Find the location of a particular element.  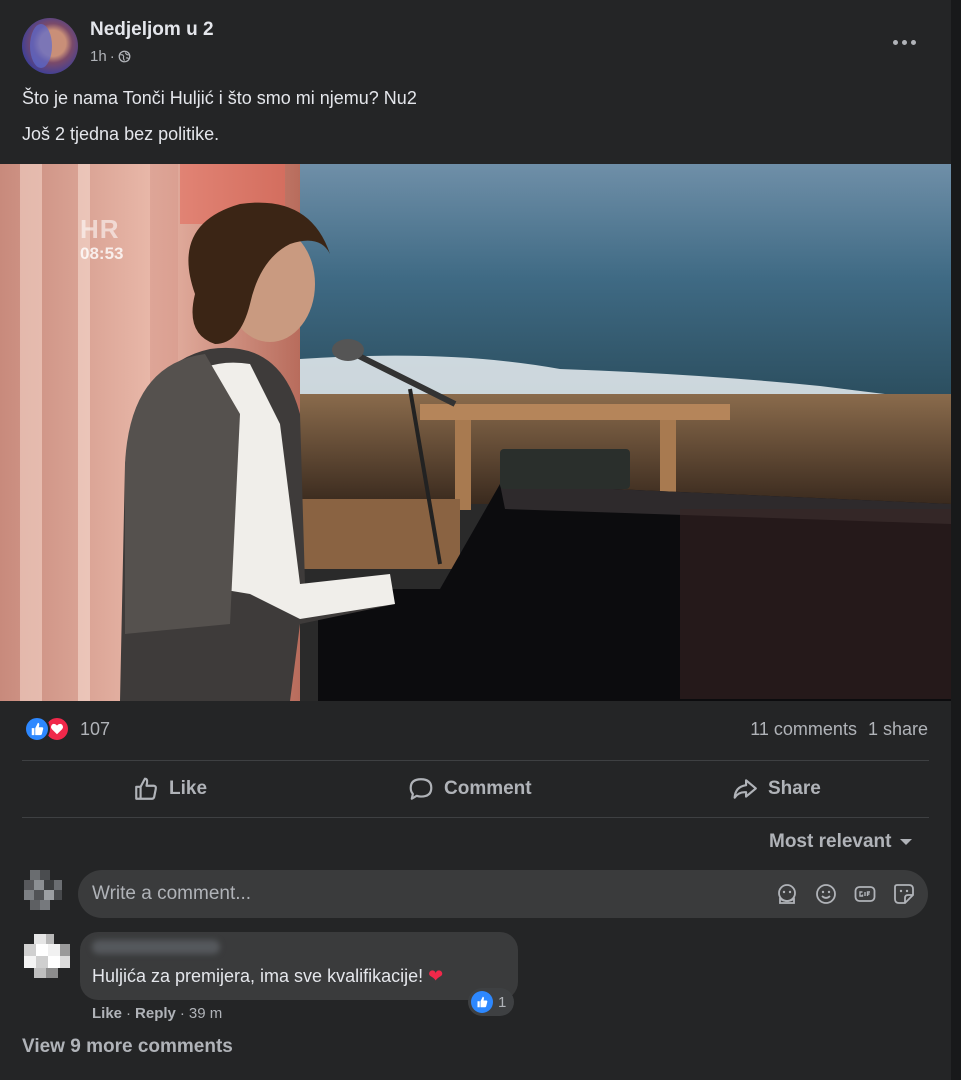

heart-emoji: ❤ is located at coordinates (436, 976).